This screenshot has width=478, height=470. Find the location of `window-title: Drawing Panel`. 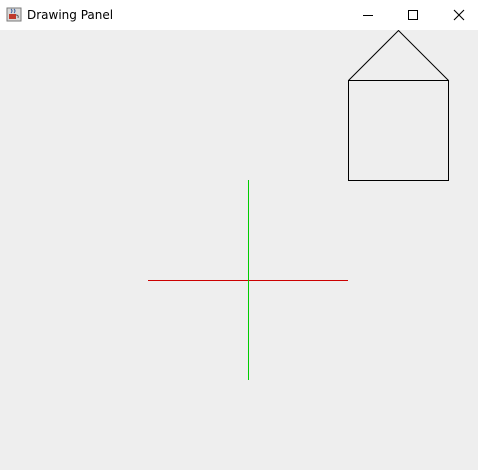

window-title: Drawing Panel is located at coordinates (70, 15).